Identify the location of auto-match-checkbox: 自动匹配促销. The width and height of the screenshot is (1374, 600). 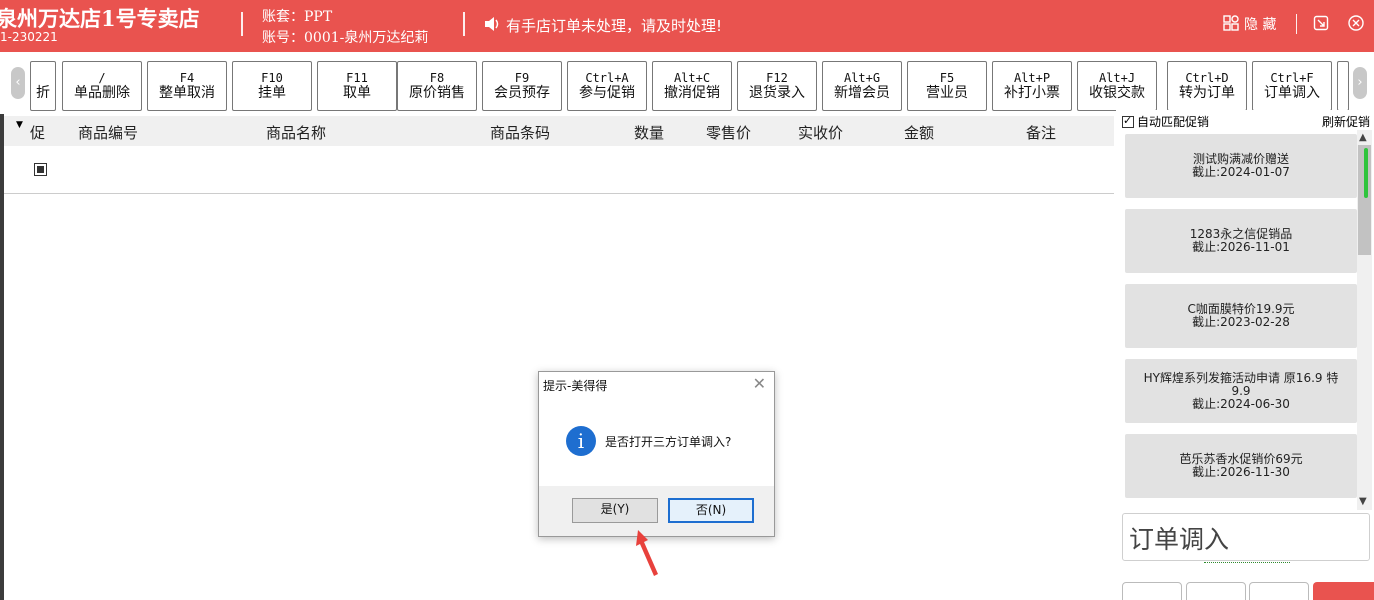
(1165, 121).